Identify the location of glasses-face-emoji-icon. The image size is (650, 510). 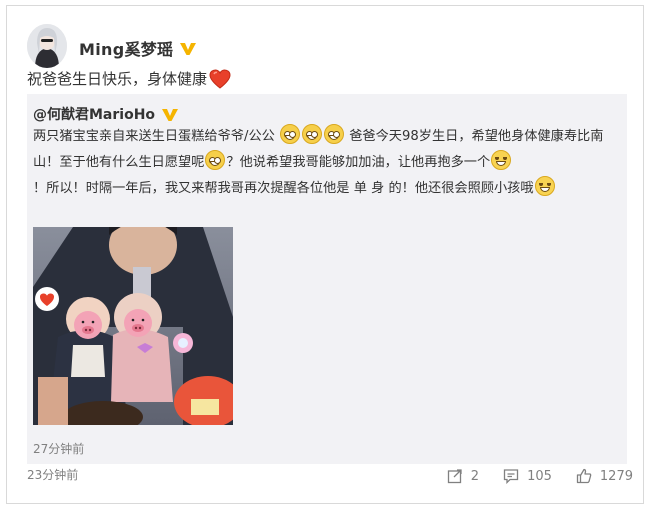
(215, 160).